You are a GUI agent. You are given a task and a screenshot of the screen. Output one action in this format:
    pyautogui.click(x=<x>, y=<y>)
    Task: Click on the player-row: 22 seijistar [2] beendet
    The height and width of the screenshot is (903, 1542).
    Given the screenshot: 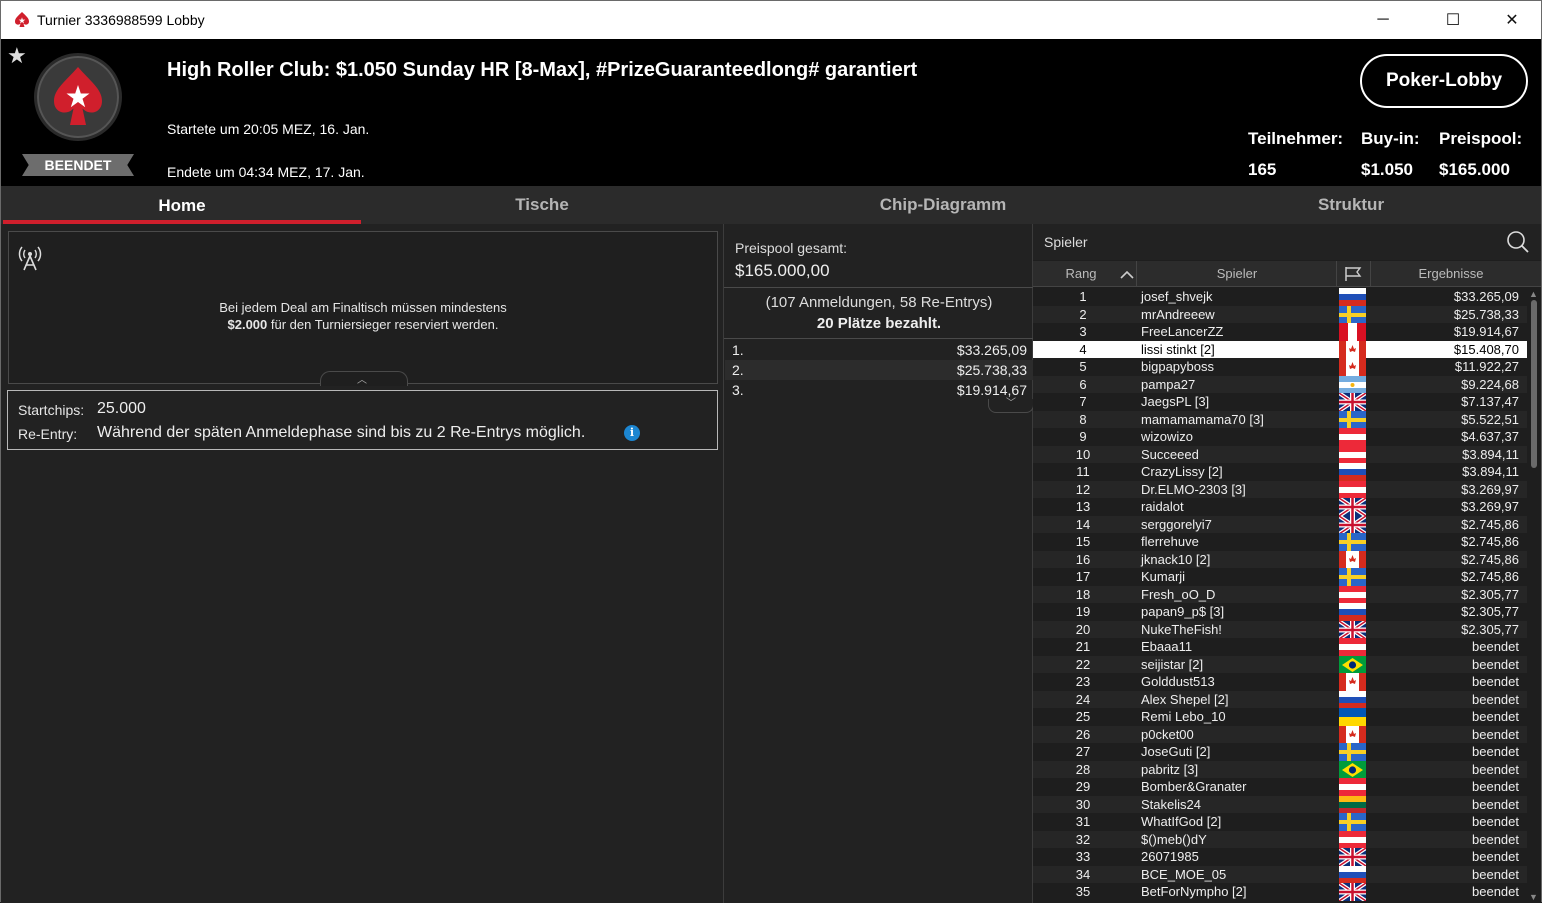 What is the action you would take?
    pyautogui.click(x=1280, y=664)
    